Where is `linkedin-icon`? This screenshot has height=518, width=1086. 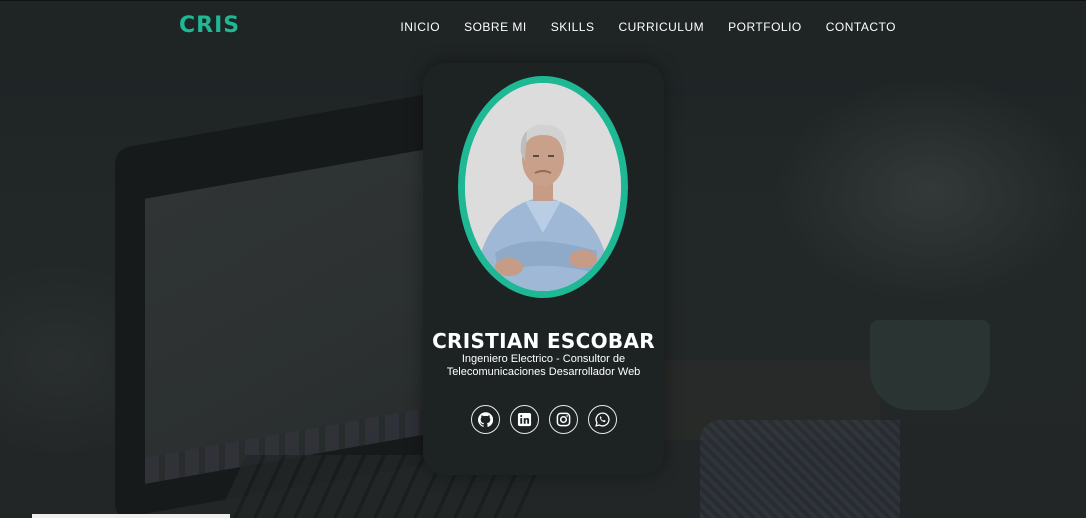 linkedin-icon is located at coordinates (524, 419).